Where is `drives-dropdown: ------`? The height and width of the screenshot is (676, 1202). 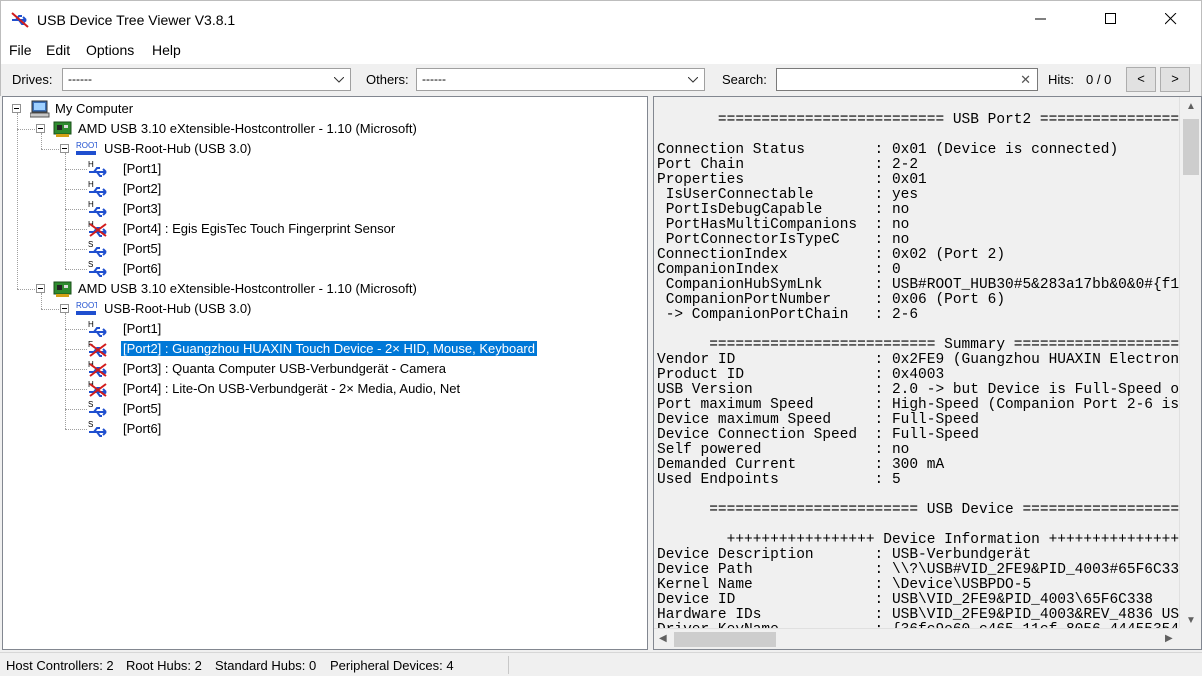 drives-dropdown: ------ is located at coordinates (206, 79).